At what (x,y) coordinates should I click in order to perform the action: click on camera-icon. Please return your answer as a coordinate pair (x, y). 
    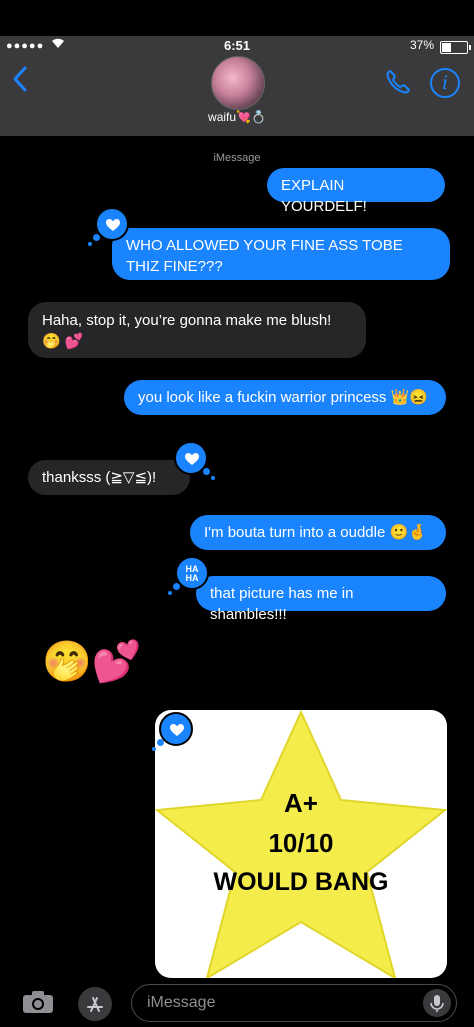
    Looking at the image, I should click on (37, 1002).